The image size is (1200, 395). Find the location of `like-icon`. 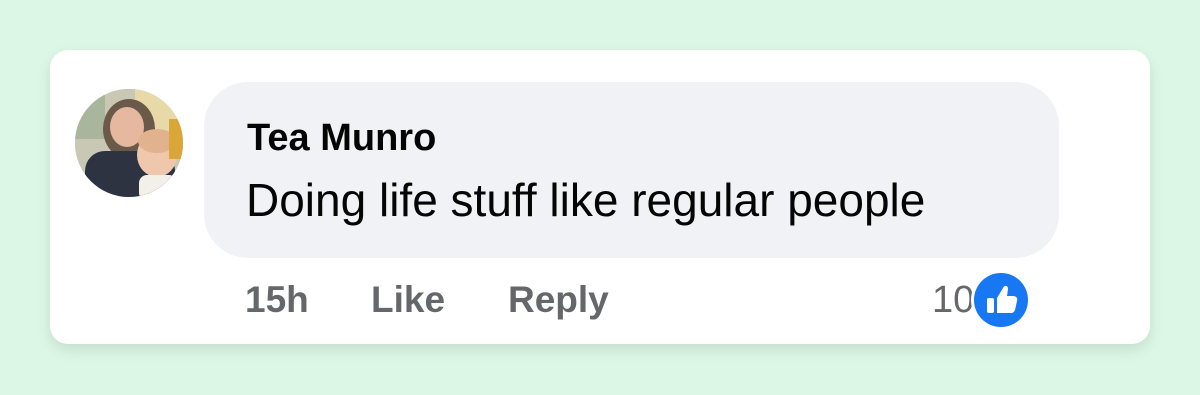

like-icon is located at coordinates (1001, 300).